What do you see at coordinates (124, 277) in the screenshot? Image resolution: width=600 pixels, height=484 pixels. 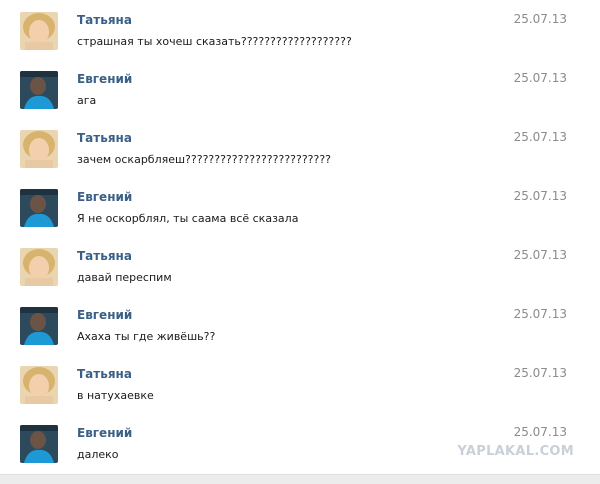 I see `message-text: давай переспим` at bounding box center [124, 277].